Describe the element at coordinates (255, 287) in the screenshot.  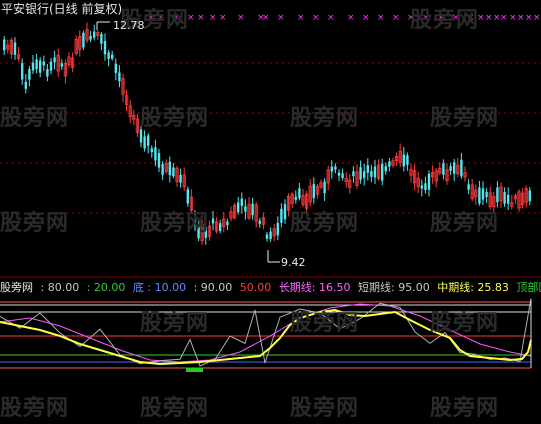
I see `param-50: 50.00` at that location.